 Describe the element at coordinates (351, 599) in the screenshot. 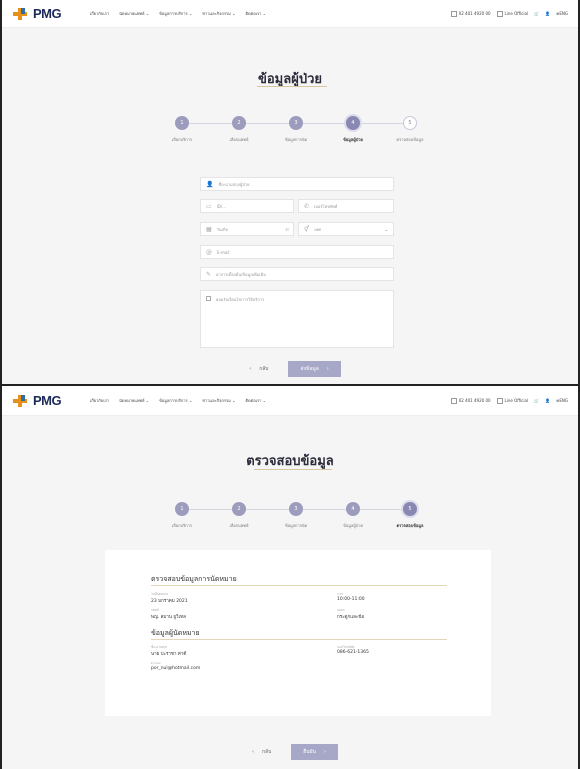

I see `time-value: 10:00-11:00` at that location.